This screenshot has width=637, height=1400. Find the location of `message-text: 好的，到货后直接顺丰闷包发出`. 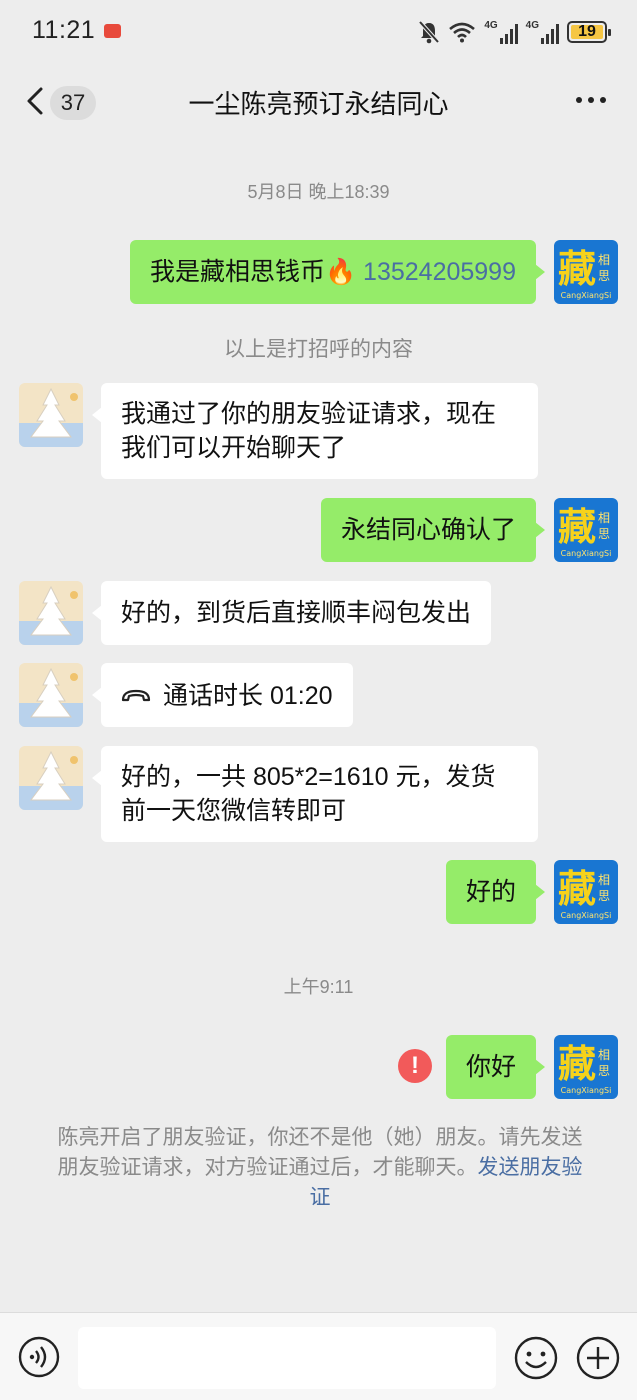

message-text: 好的，到货后直接顺丰闷包发出 is located at coordinates (296, 613).